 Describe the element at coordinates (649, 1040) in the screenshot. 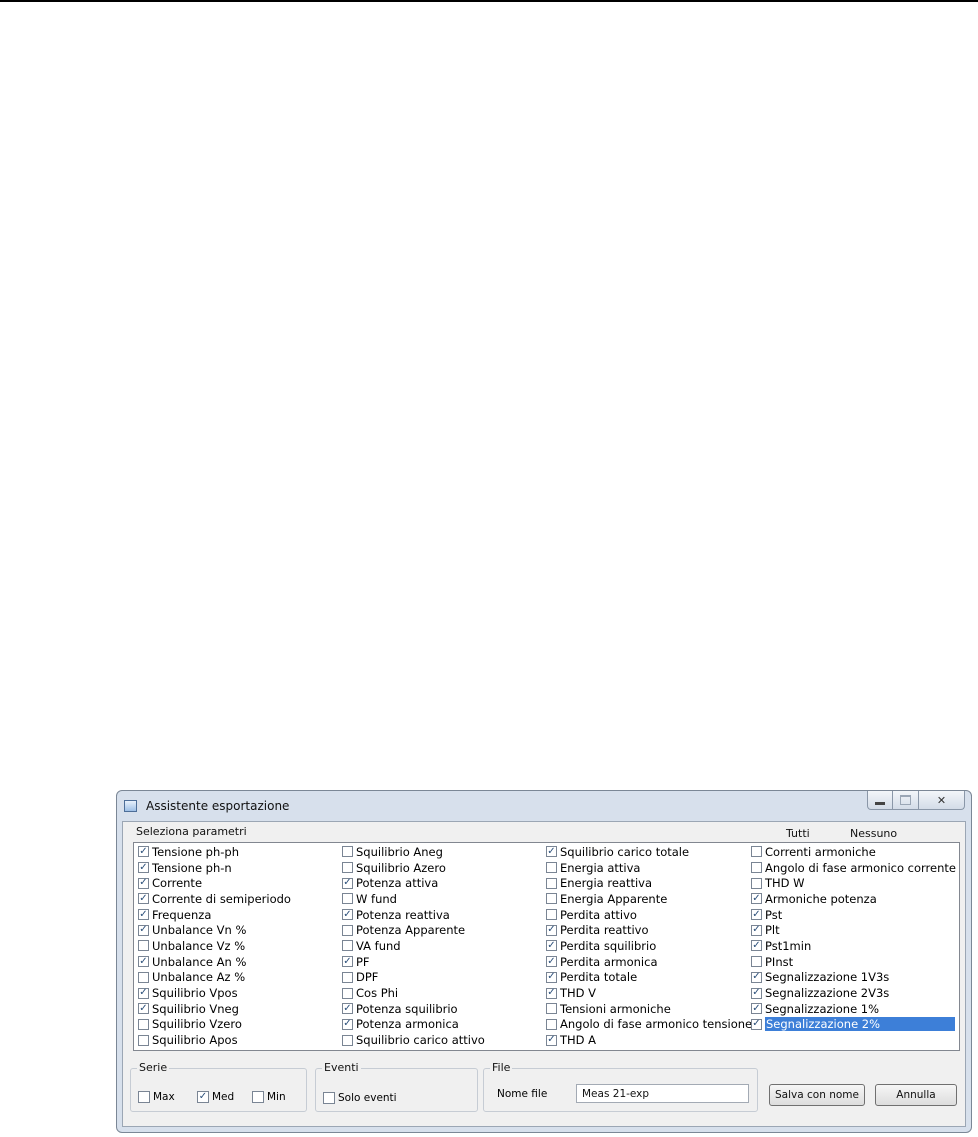

I see `param-item: ✓ THD A` at that location.